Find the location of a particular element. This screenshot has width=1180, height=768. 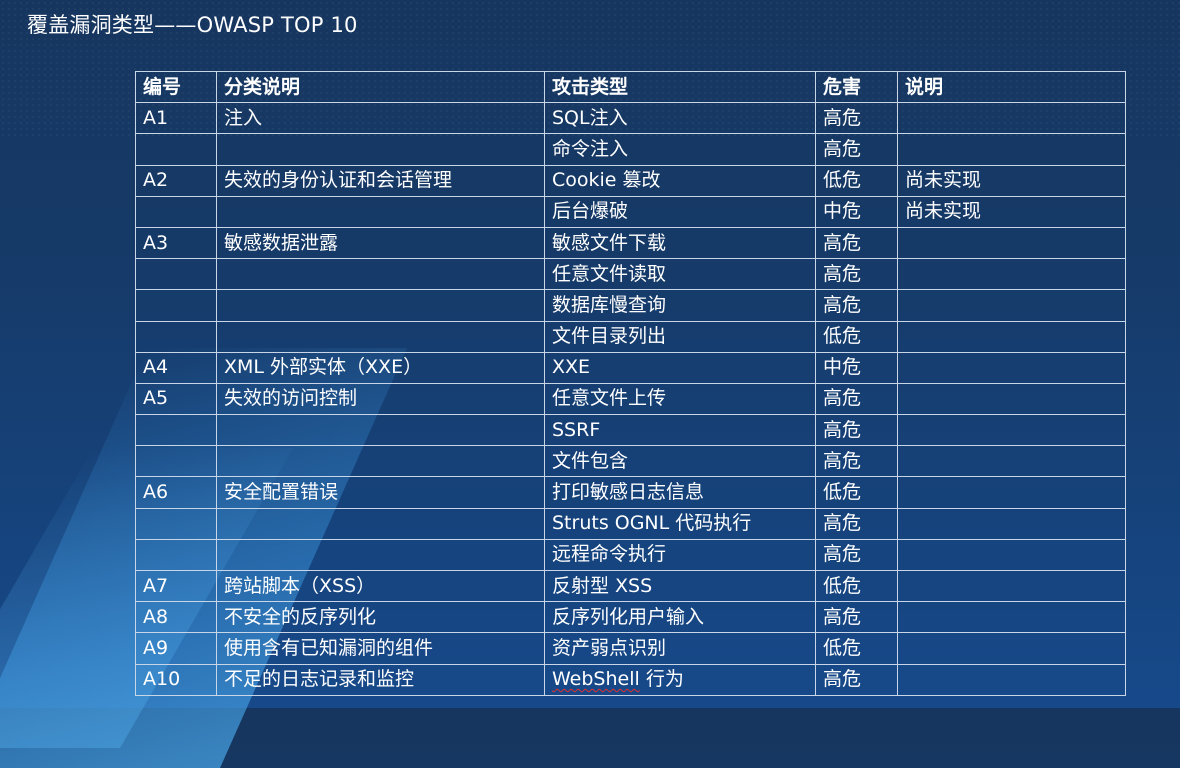

table-row: 远程命令执行 高危 is located at coordinates (630, 555).